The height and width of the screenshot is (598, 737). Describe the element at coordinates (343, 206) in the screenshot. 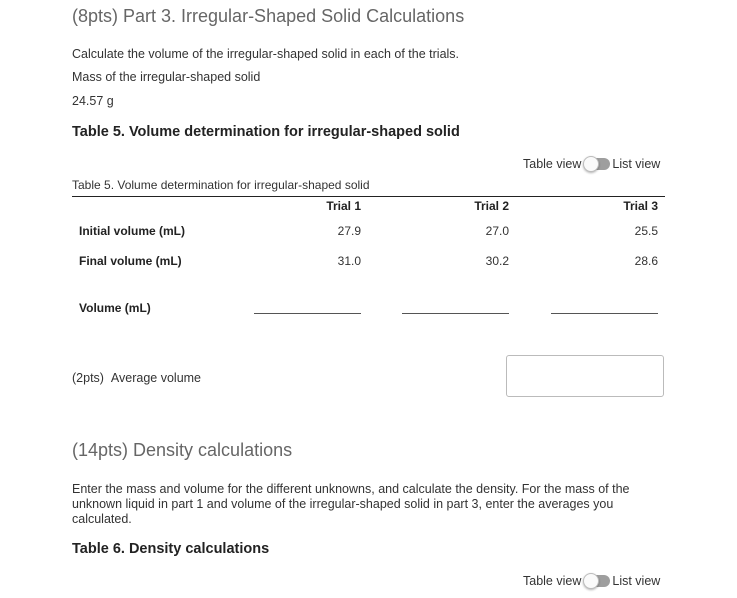

I see `col-header-trial-1: Trial 1` at that location.